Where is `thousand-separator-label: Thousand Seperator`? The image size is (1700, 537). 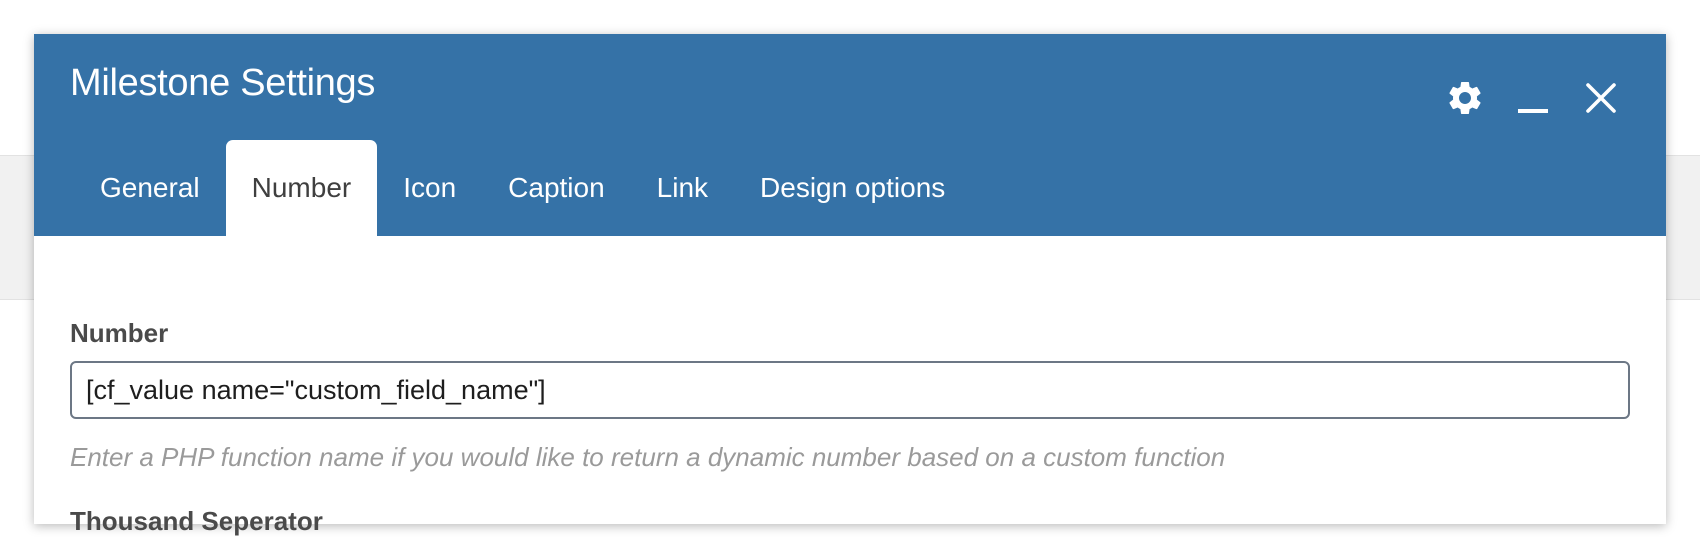 thousand-separator-label: Thousand Seperator is located at coordinates (196, 521).